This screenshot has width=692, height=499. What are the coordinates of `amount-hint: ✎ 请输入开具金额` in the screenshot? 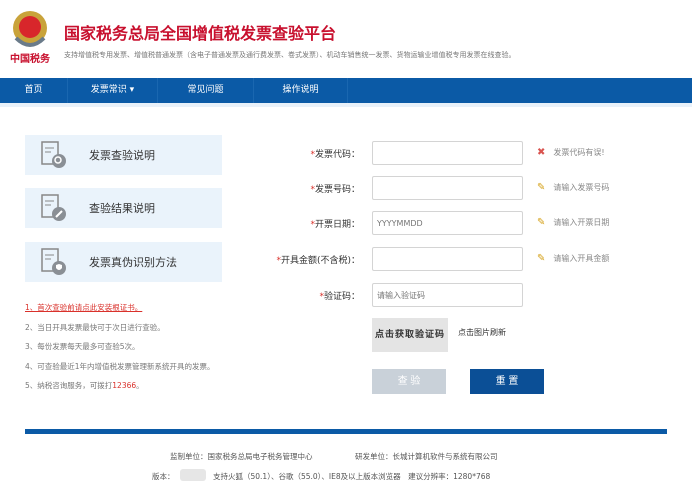 It's located at (573, 258).